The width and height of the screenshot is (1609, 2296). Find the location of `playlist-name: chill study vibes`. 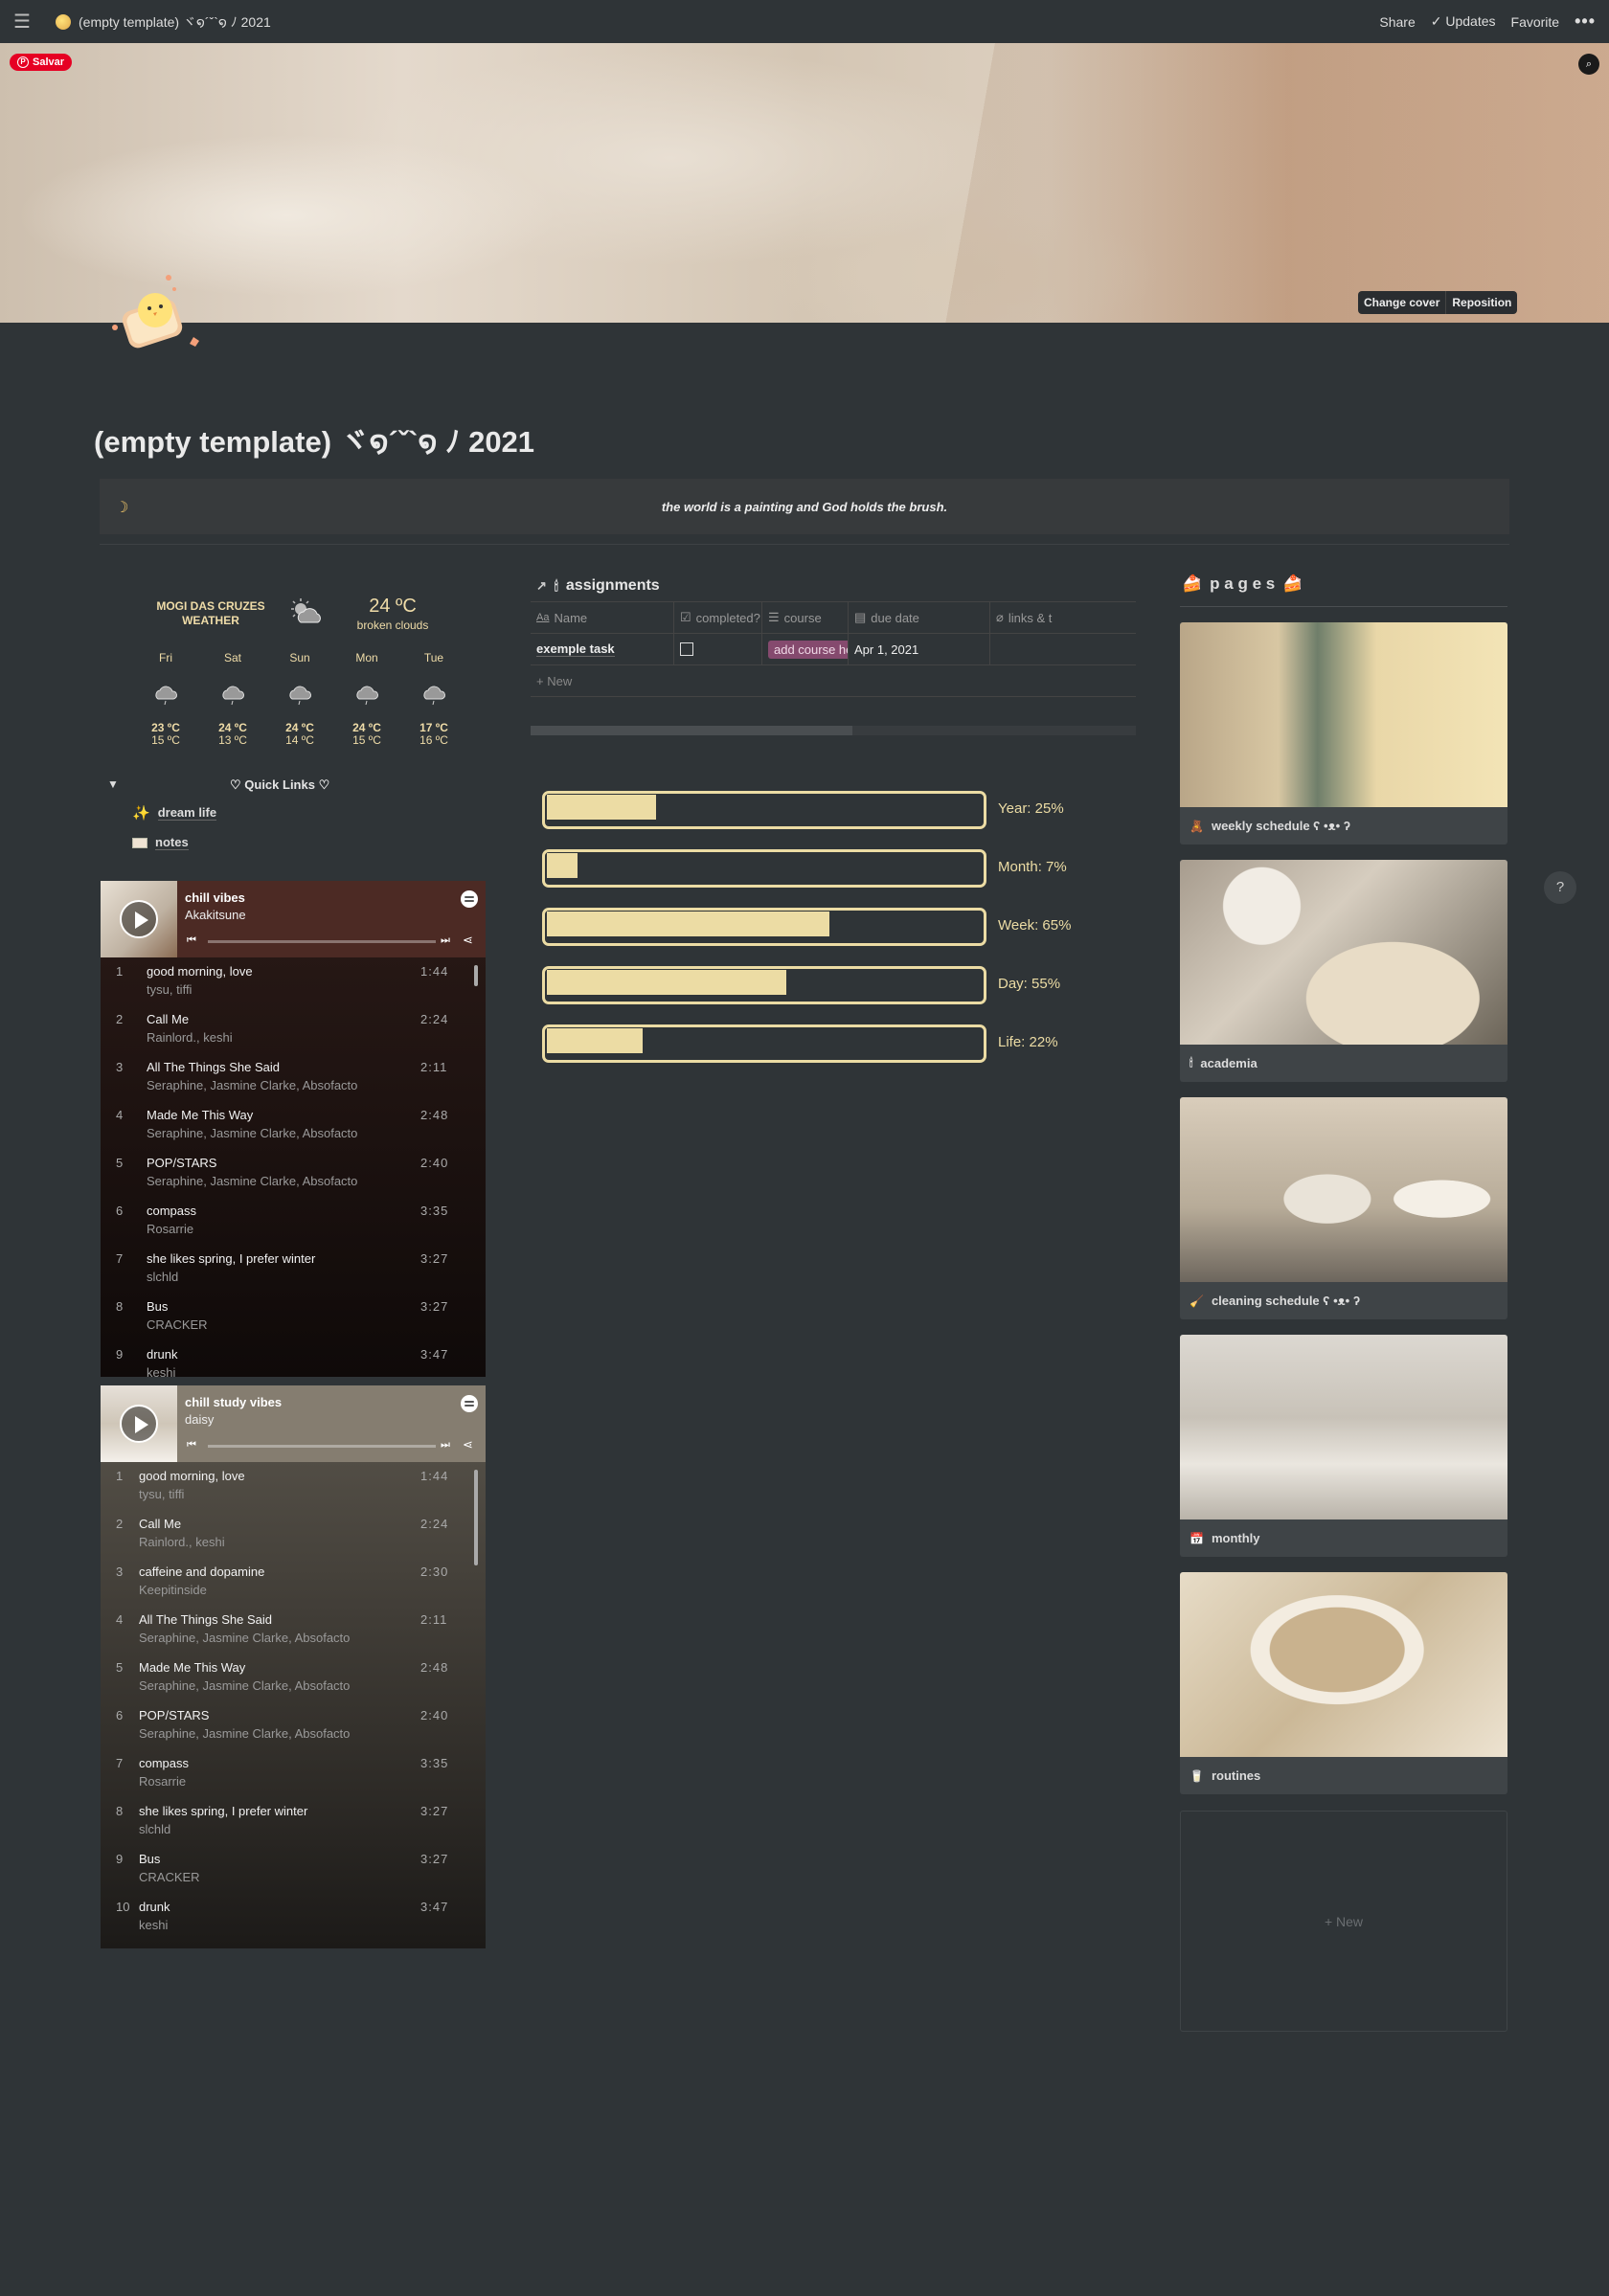

playlist-name: chill study vibes is located at coordinates (234, 1402).